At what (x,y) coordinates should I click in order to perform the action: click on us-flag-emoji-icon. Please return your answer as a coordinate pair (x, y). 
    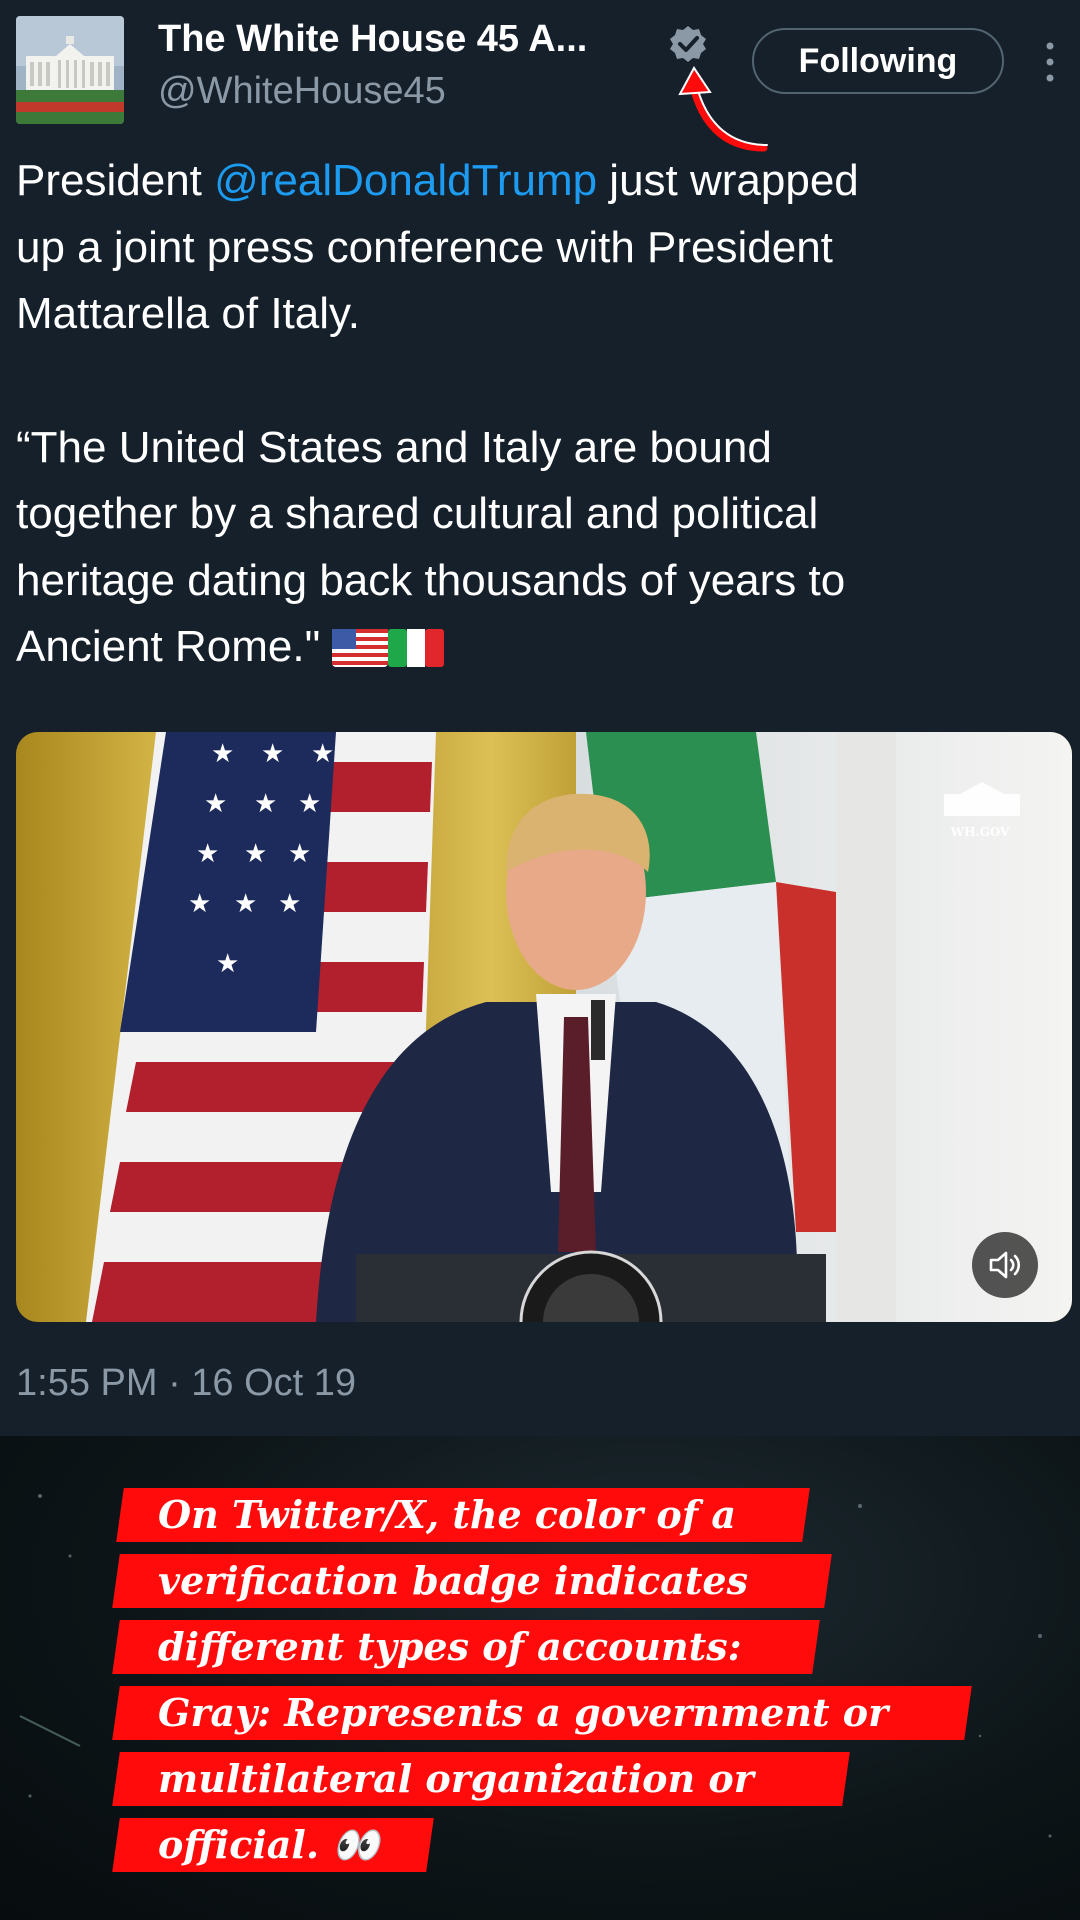
    Looking at the image, I should click on (360, 648).